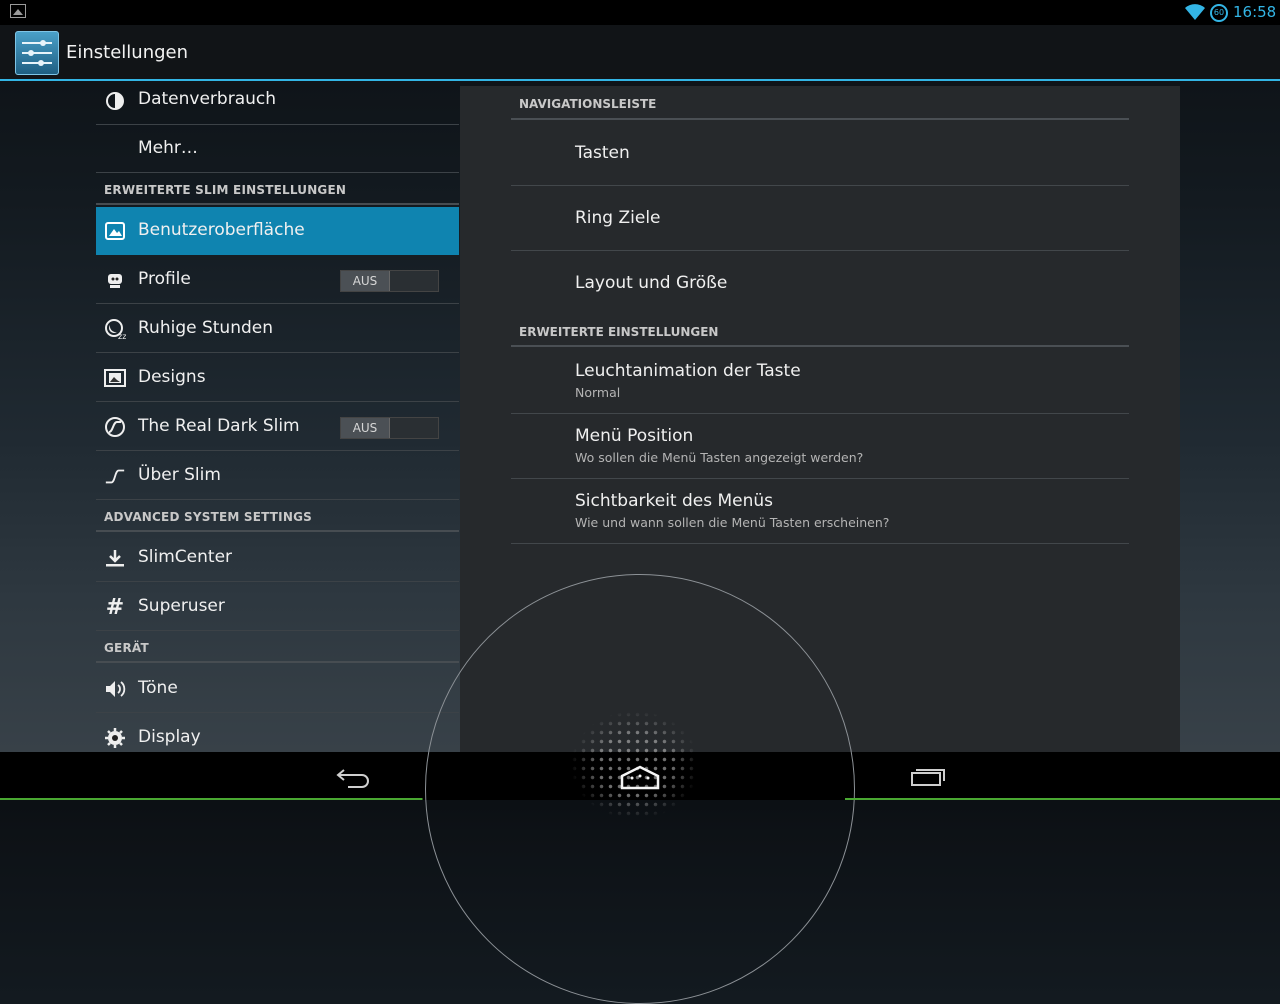 The height and width of the screenshot is (1004, 1280). Describe the element at coordinates (820, 381) in the screenshot. I see `pref-item-button-glow: Leuchtanimation der Taste Normal` at that location.